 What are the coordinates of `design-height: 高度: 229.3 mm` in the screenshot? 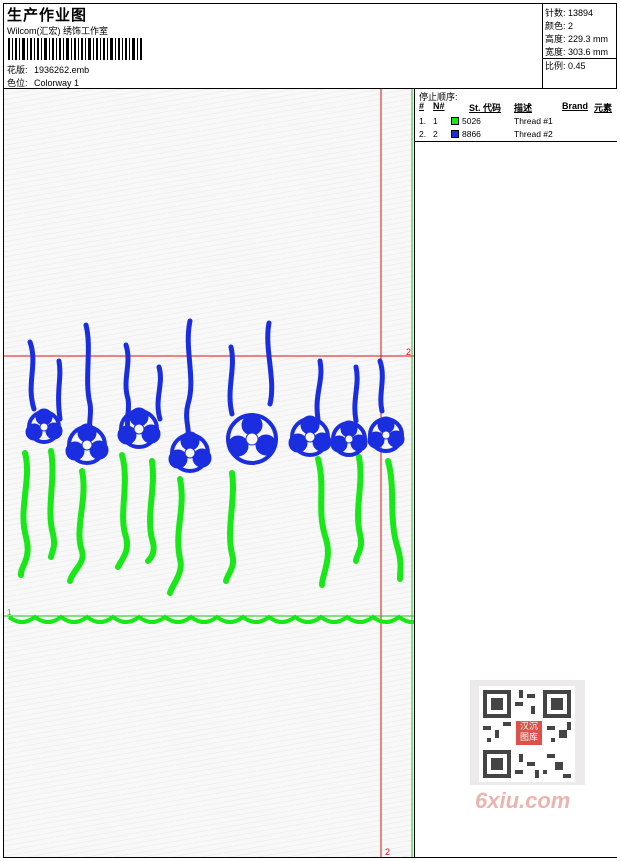 It's located at (577, 39).